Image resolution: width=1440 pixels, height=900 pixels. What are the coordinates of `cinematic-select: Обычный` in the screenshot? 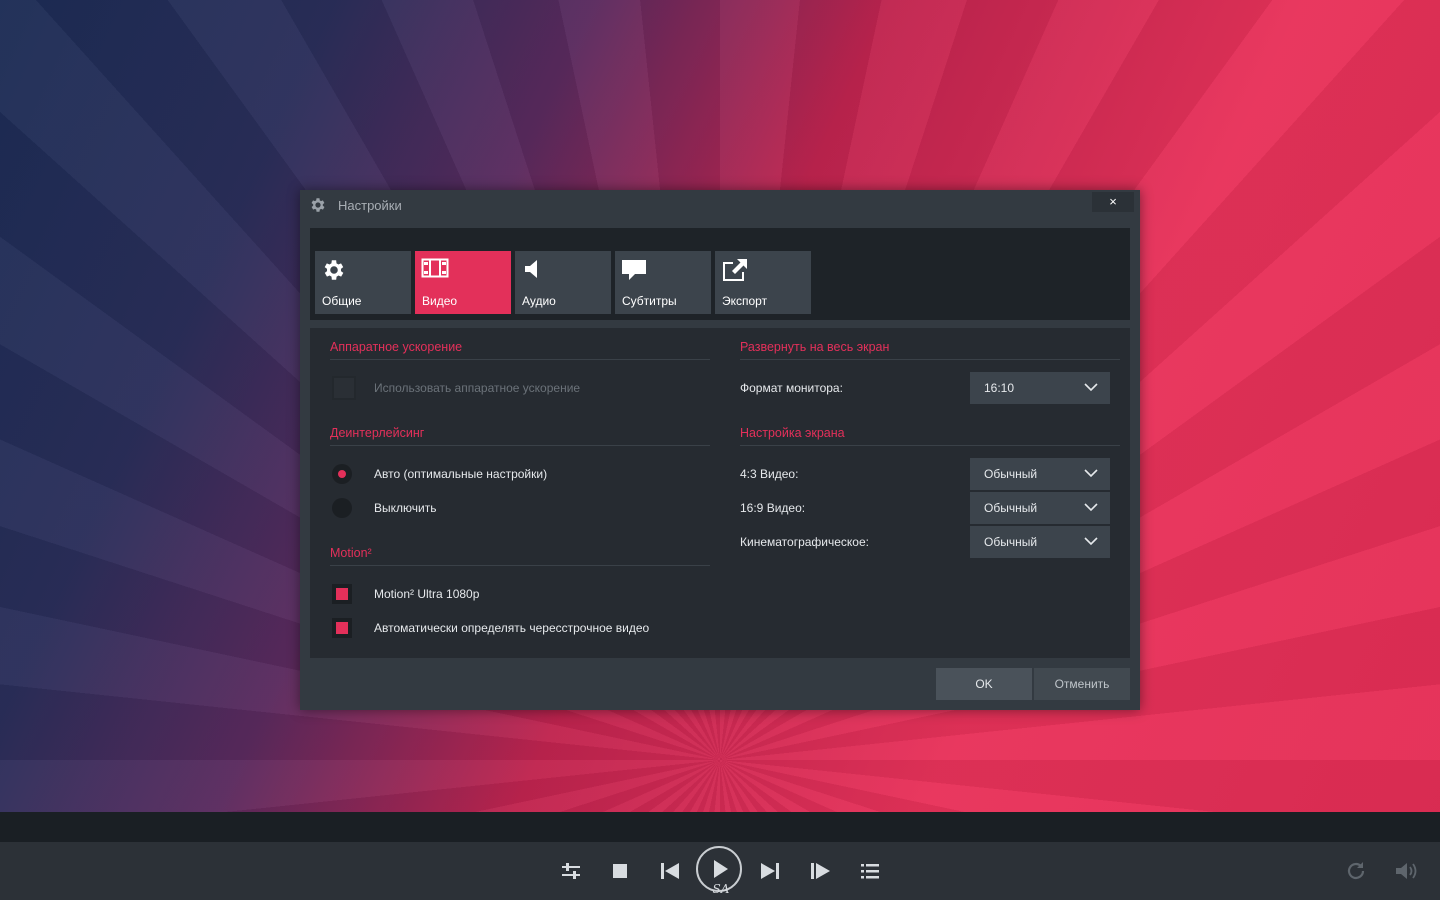 It's located at (1040, 542).